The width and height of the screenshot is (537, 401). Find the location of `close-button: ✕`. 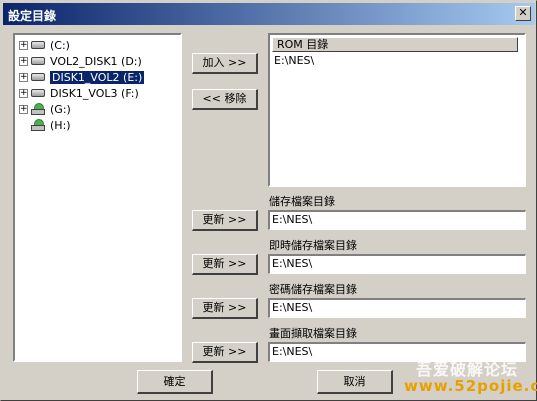

close-button: ✕ is located at coordinates (523, 13).